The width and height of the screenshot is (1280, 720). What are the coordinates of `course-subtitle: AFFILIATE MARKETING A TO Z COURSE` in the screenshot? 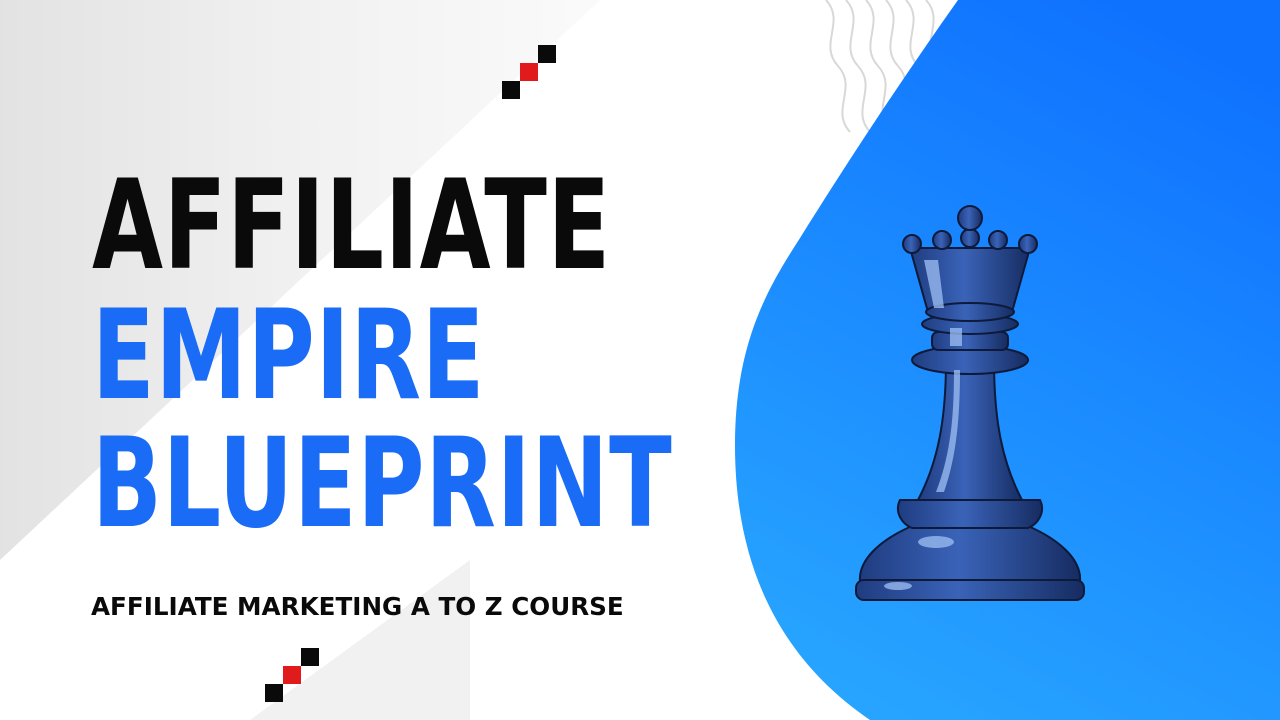 It's located at (357, 606).